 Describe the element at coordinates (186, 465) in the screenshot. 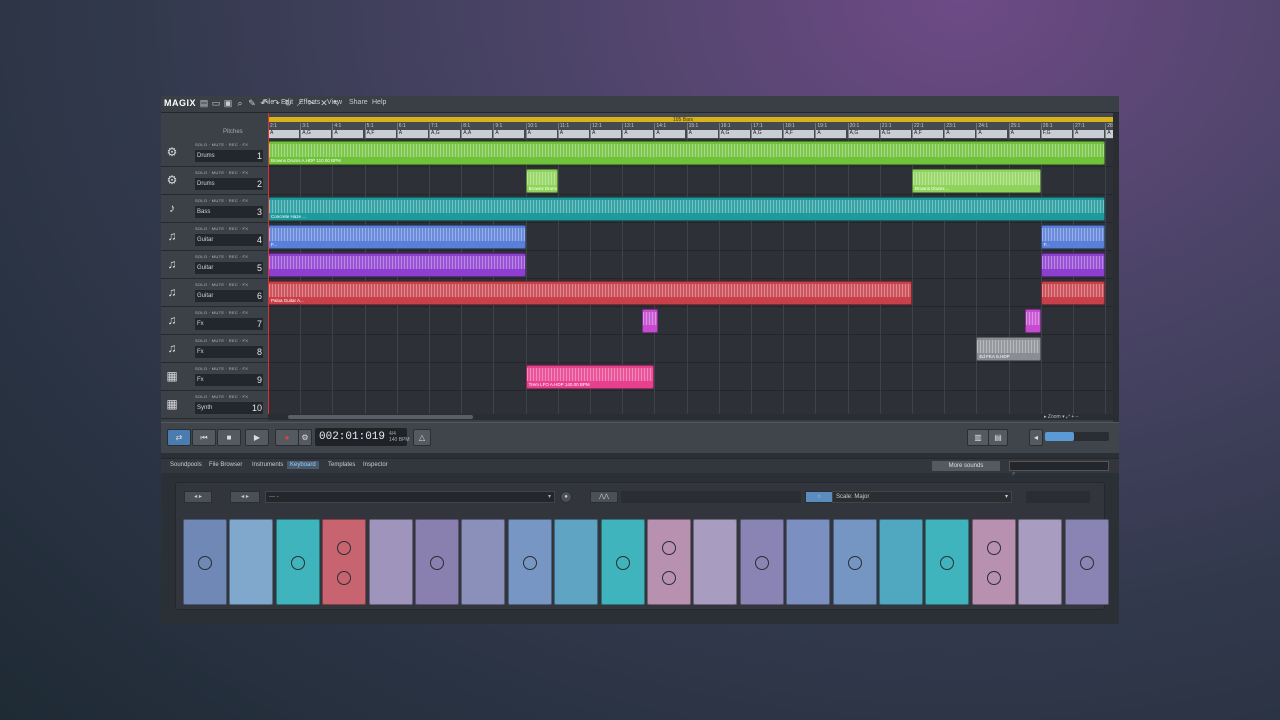

I see `tab-soundpools: Soundpools` at that location.